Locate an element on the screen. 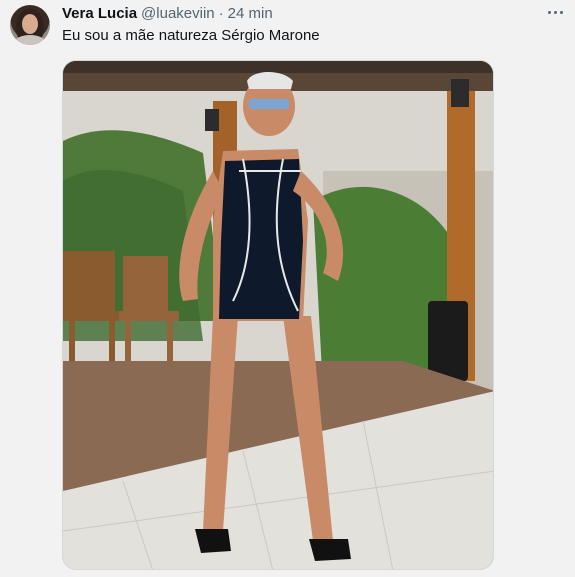  tweet-header: Vera Lucia @luakeviin · 24 min is located at coordinates (167, 14).